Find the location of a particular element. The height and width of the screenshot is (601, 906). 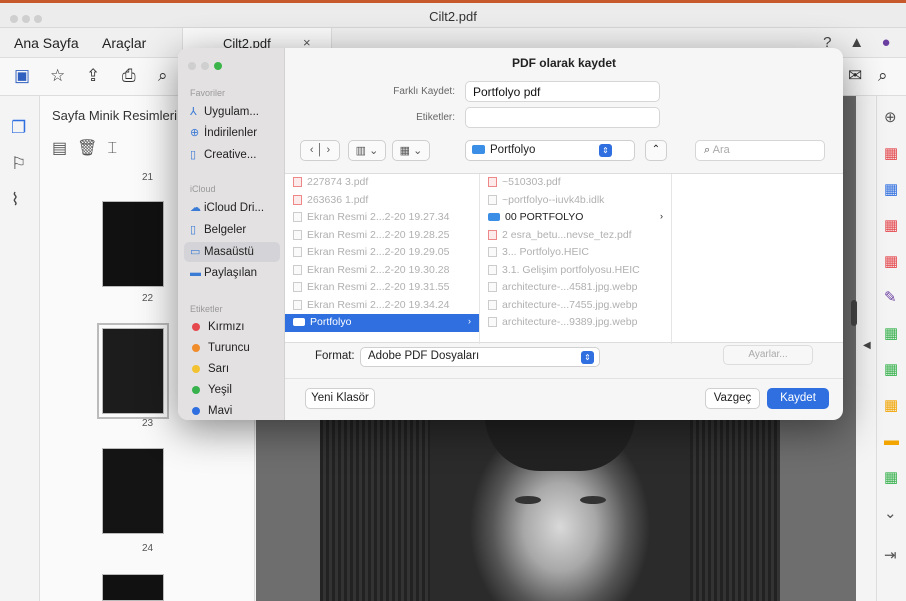

sidebar-item-documents: ▯ Belgeler is located at coordinates (232, 230).